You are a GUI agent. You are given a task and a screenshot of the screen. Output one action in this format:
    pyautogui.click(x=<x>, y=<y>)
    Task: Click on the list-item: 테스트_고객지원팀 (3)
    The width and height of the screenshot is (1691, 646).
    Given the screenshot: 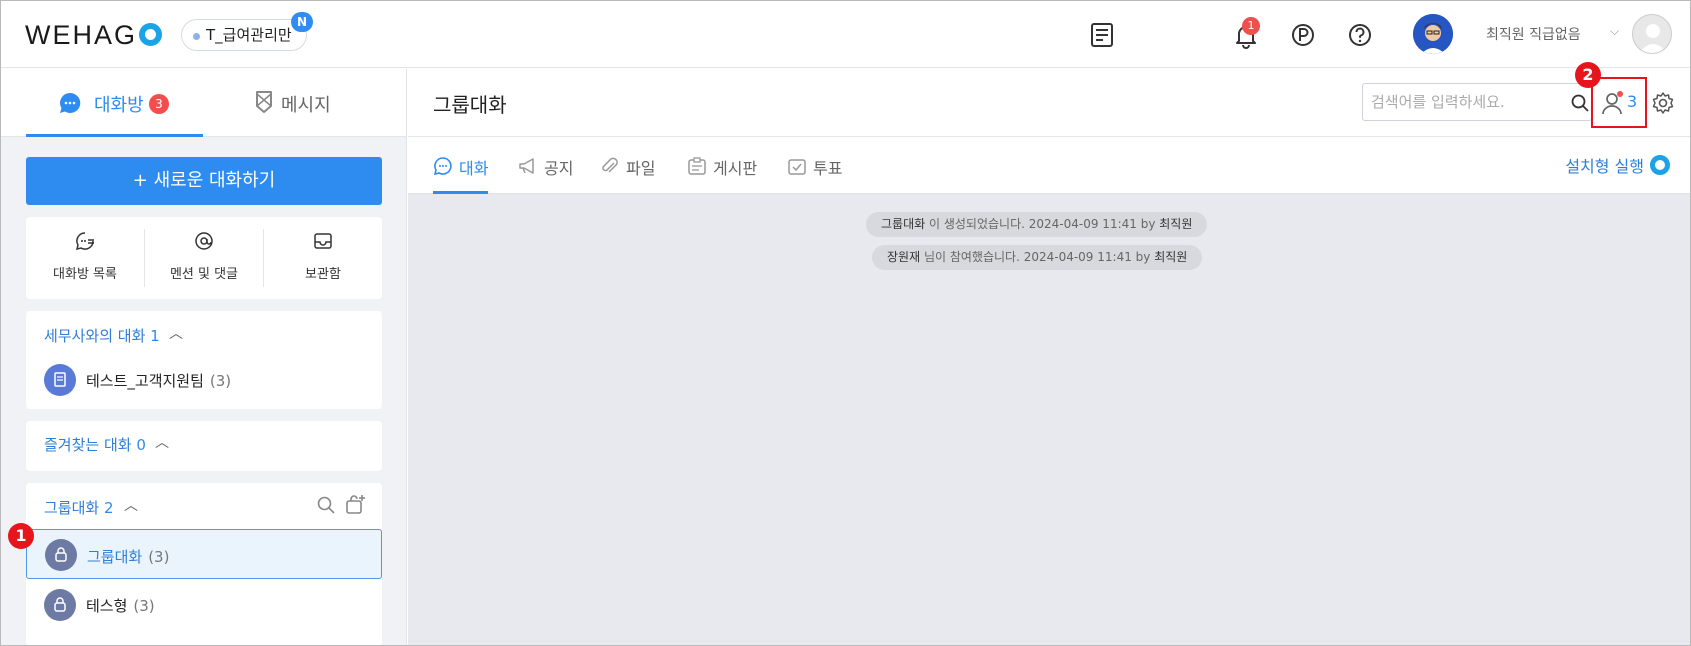 What is the action you would take?
    pyautogui.click(x=204, y=379)
    